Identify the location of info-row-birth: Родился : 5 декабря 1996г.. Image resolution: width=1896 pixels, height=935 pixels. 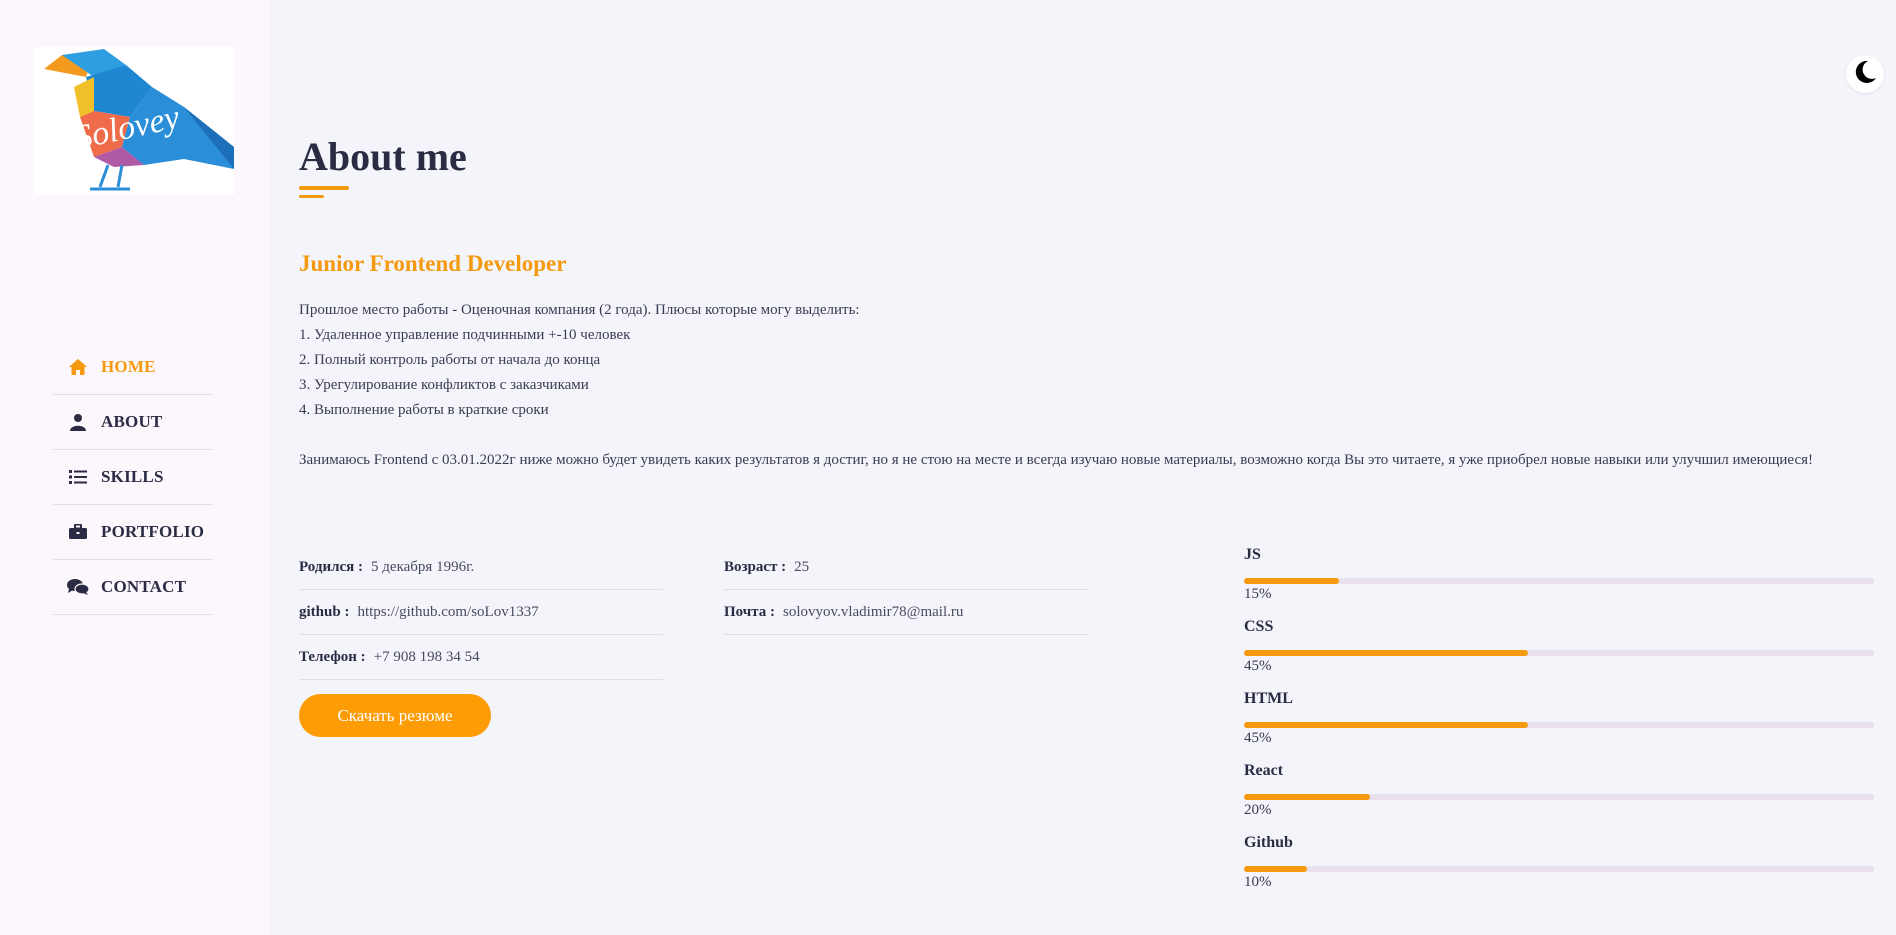
(481, 567).